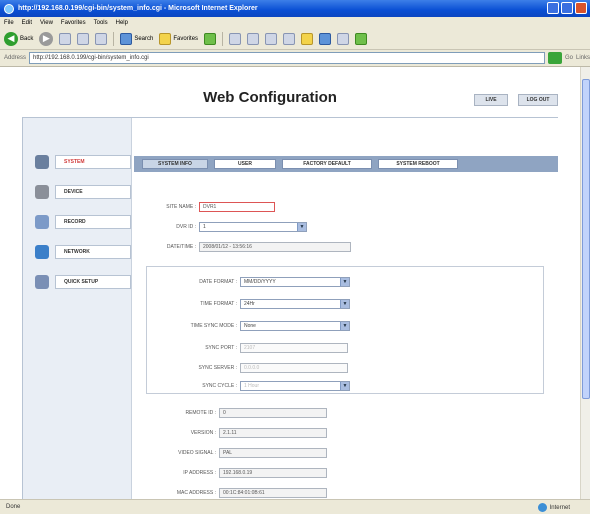 This screenshot has width=590, height=514. I want to click on edit-icon, so click(289, 38).